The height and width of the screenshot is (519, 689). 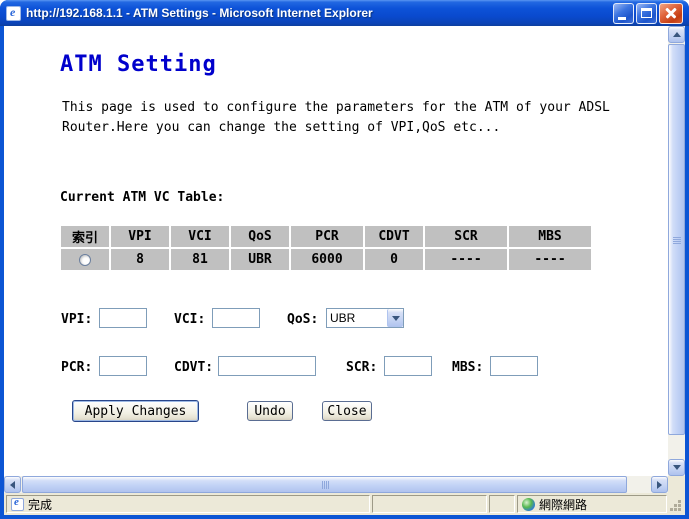 I want to click on vpi-label: VPI:, so click(x=77, y=319).